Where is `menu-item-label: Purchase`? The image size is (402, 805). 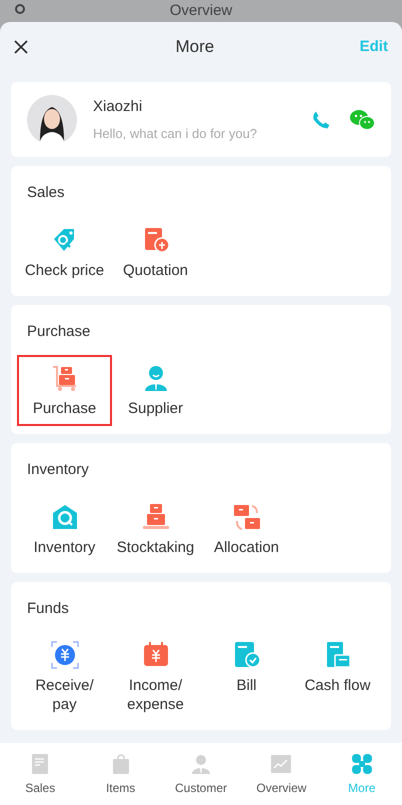
menu-item-label: Purchase is located at coordinates (65, 408).